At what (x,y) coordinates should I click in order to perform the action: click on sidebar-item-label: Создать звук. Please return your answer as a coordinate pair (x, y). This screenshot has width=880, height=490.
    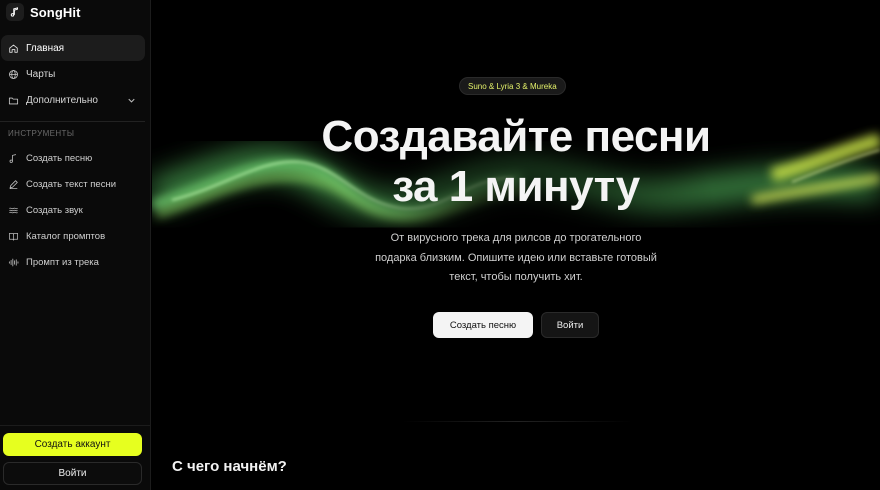
    Looking at the image, I should click on (54, 210).